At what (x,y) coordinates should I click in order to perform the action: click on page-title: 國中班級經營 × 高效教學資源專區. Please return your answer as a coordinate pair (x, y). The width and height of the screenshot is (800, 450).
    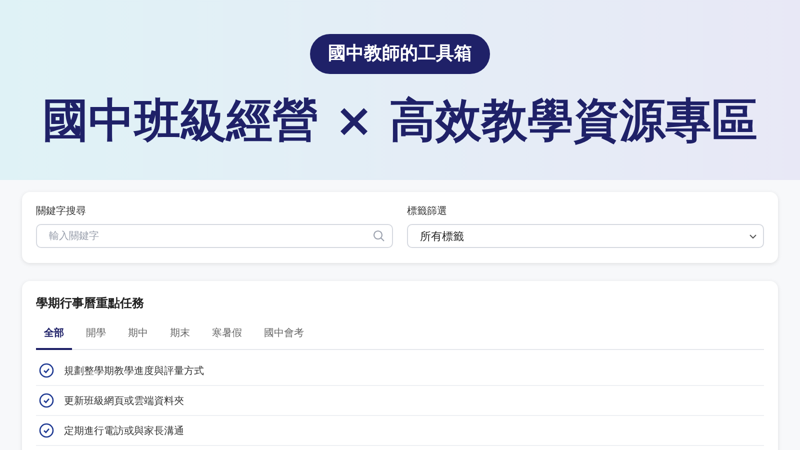
    Looking at the image, I should click on (400, 120).